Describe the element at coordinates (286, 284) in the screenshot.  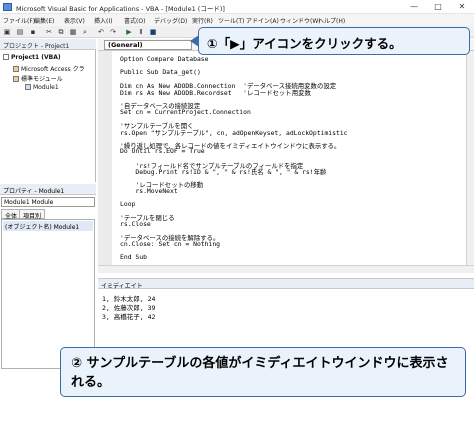
I see `immediate-window-title: イミディエイト` at that location.